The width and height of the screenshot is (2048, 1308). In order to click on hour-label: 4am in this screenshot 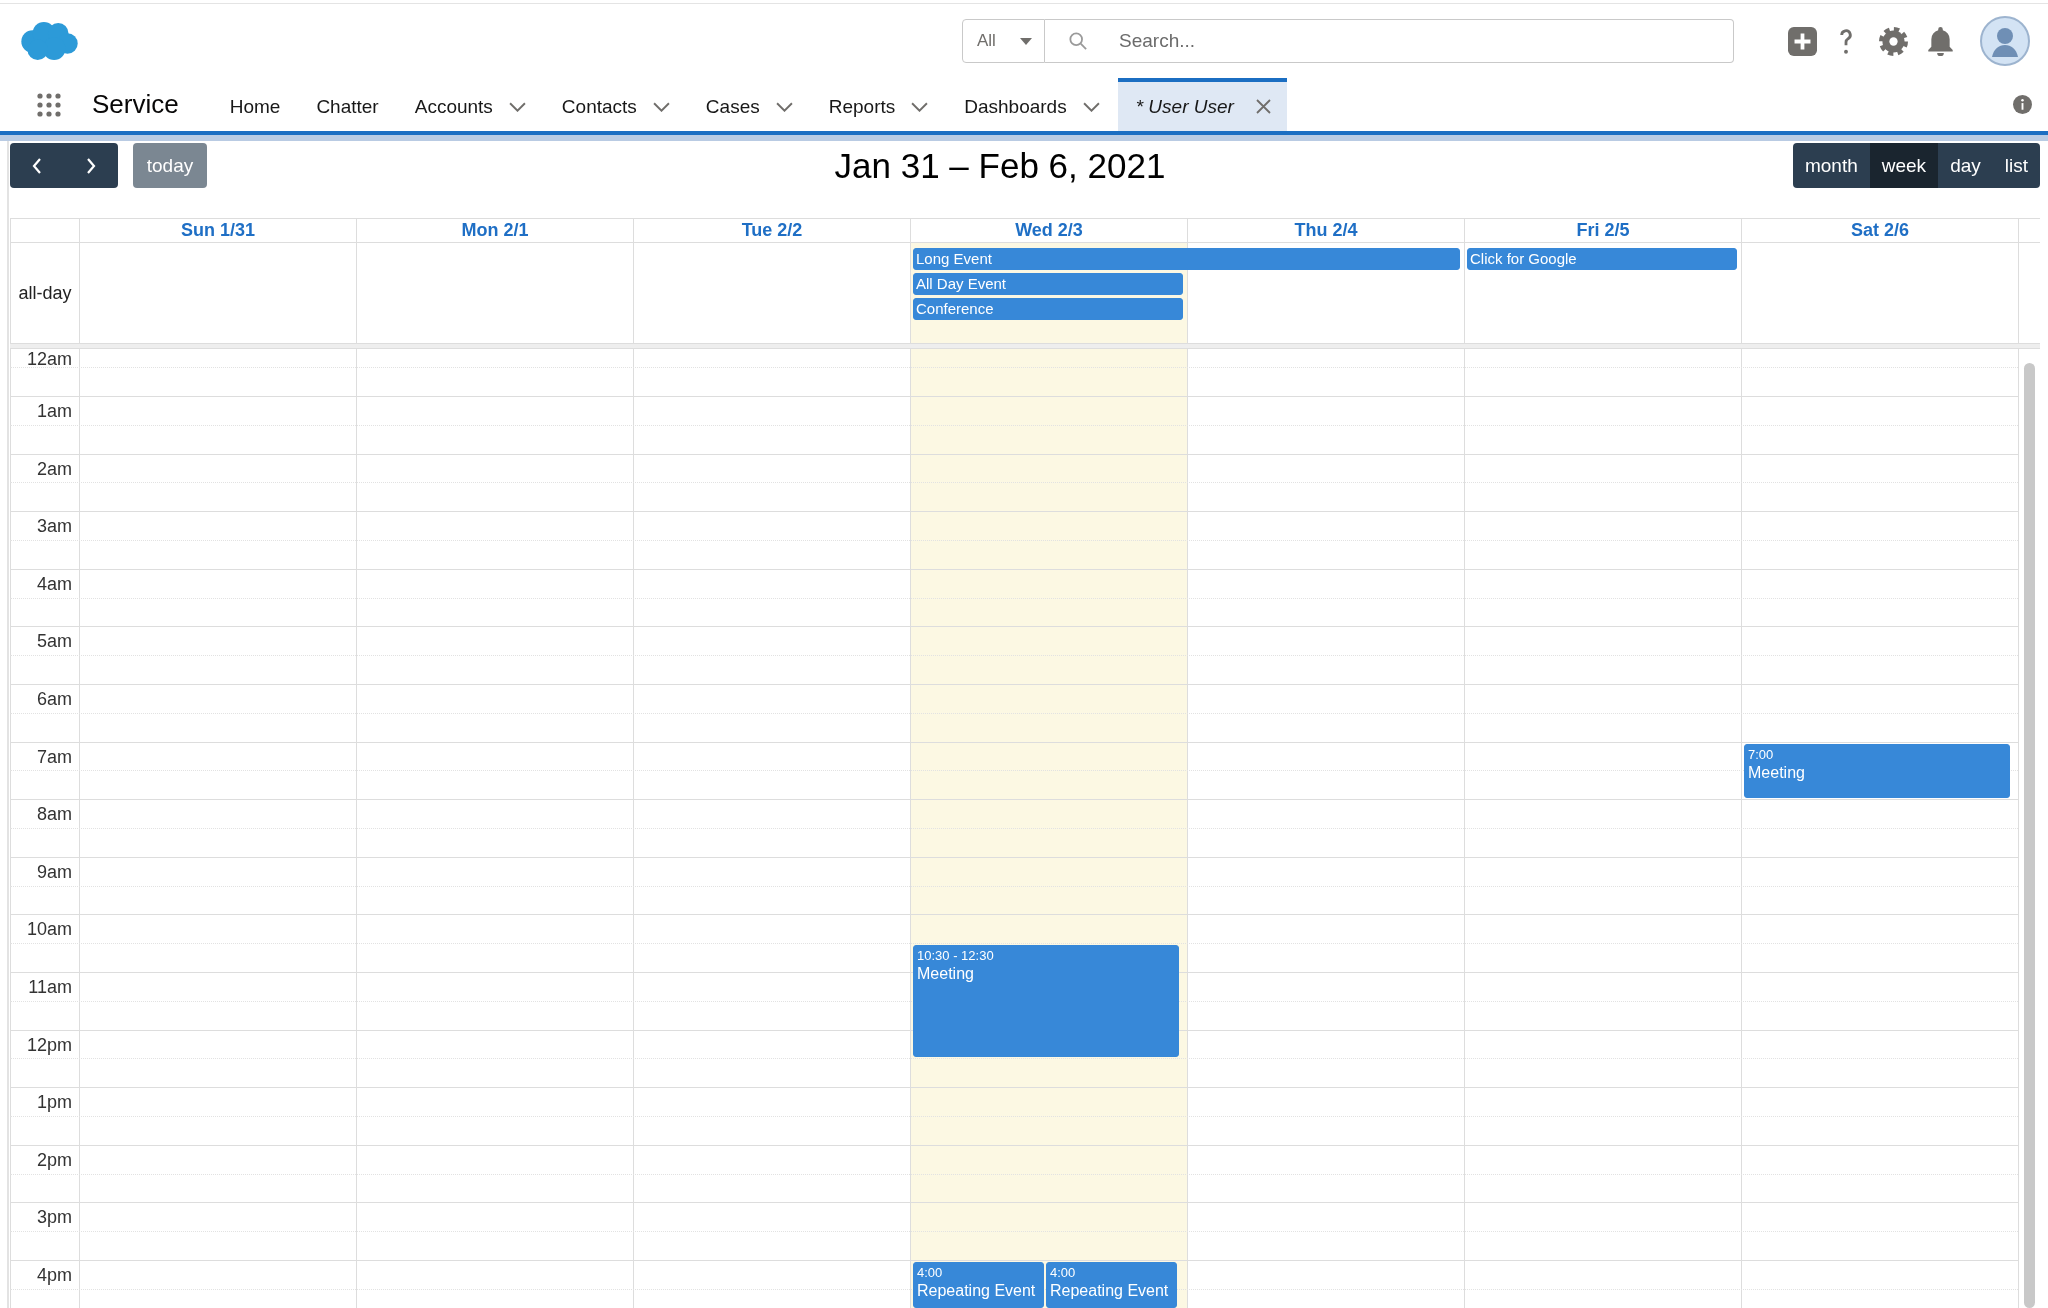, I will do `click(54, 583)`.